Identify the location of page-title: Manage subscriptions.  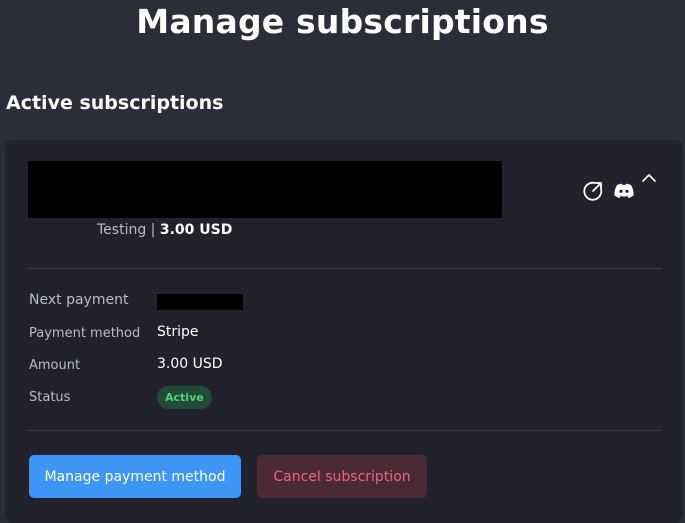
(342, 21).